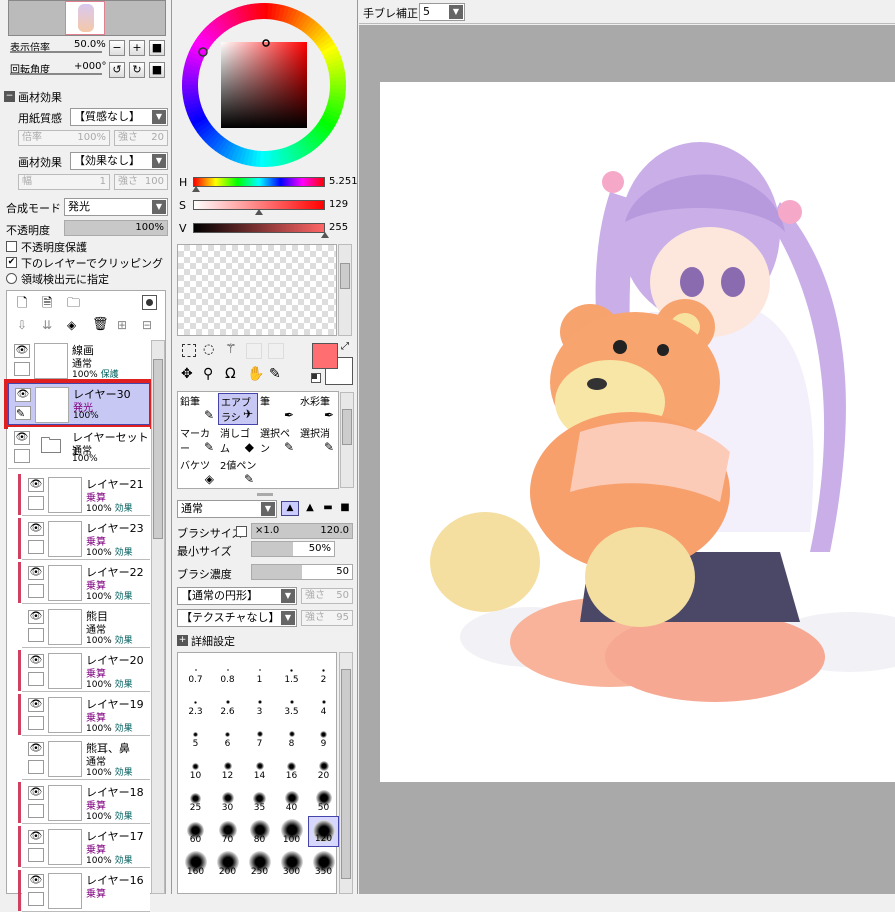 The height and width of the screenshot is (912, 895). I want to click on brush-size-cell: 1, so click(259, 671).